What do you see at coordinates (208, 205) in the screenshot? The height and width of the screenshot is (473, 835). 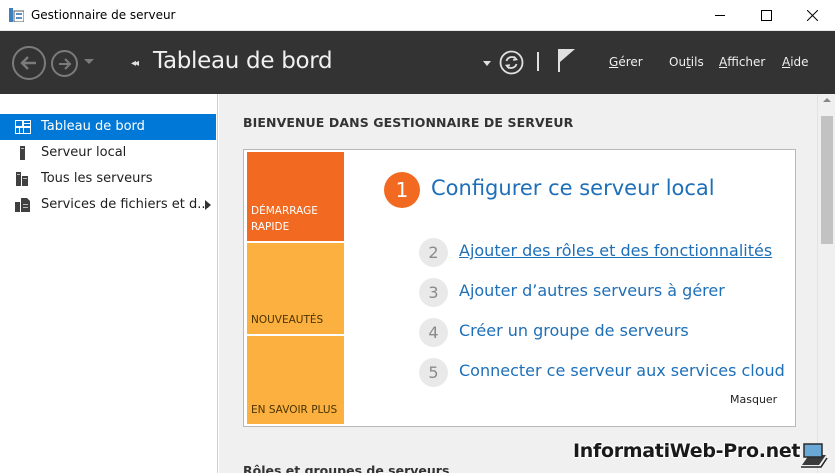 I see `chevron-right-icon` at bounding box center [208, 205].